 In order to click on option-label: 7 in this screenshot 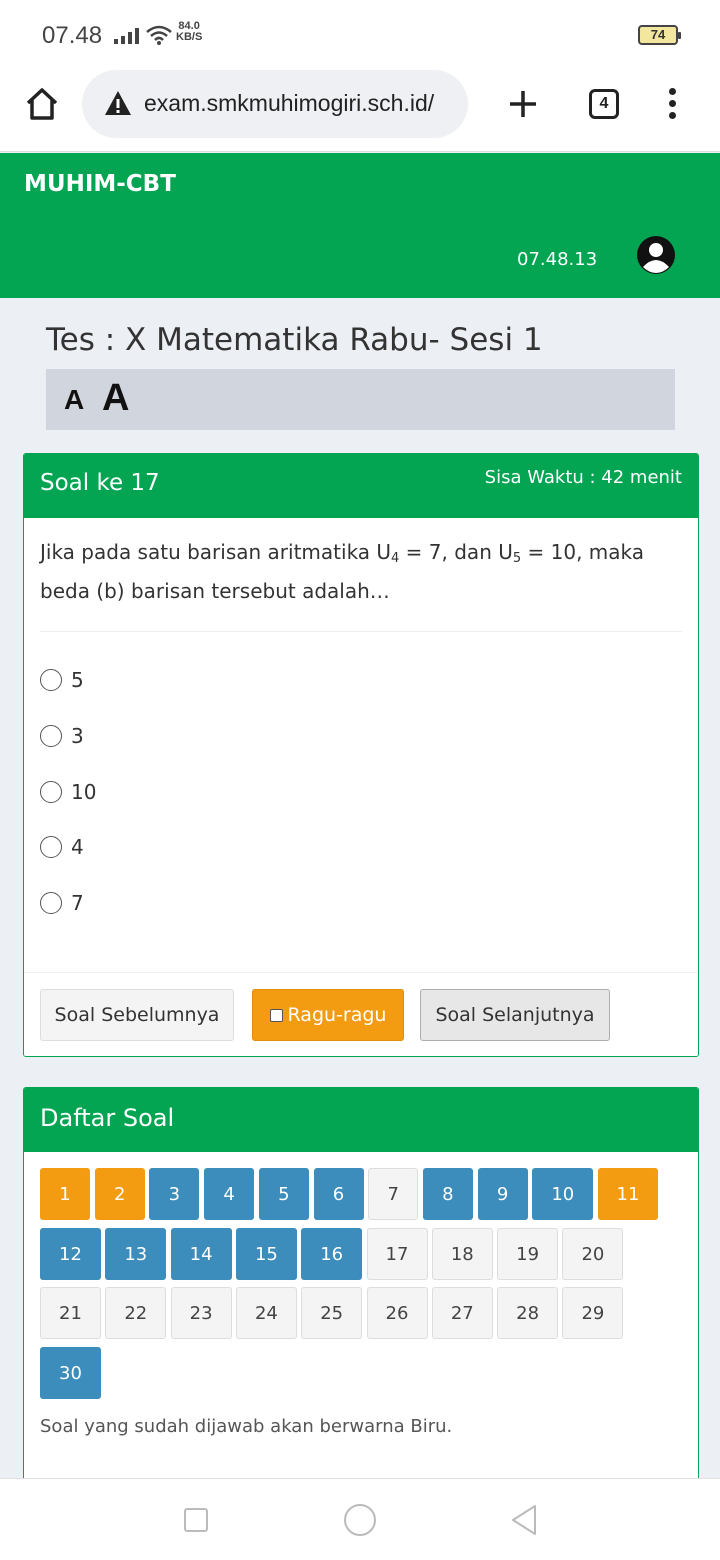, I will do `click(77, 903)`.